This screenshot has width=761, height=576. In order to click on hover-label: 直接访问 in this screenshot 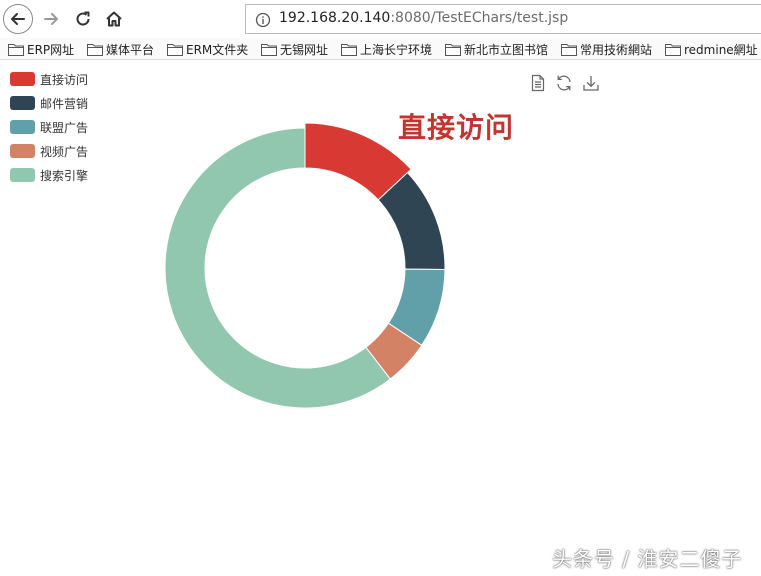, I will do `click(456, 127)`.